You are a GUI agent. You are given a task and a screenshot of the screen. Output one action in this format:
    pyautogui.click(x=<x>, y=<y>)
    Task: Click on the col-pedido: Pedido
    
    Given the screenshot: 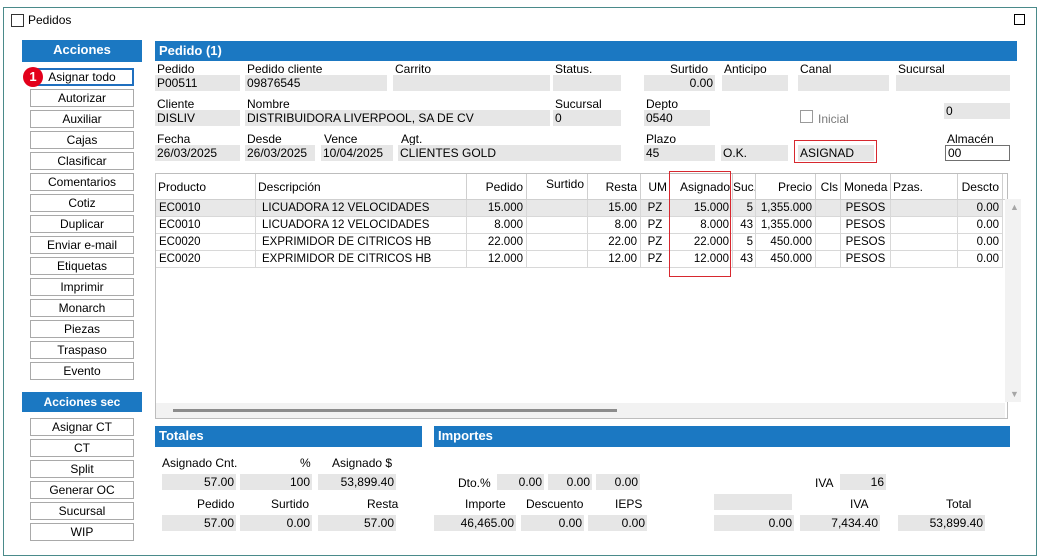 What is the action you would take?
    pyautogui.click(x=497, y=187)
    